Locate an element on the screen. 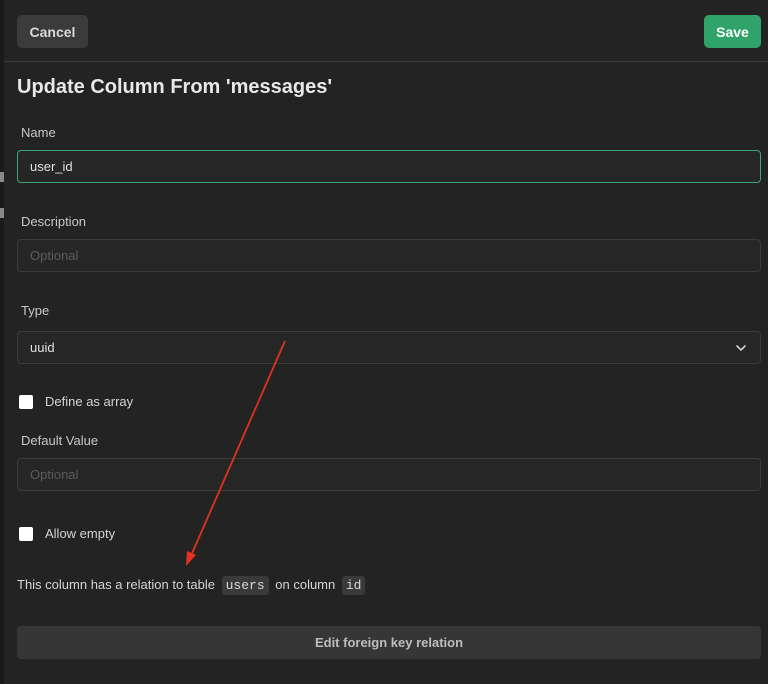 Image resolution: width=768 pixels, height=684 pixels. panel-title: Update Column From 'messages' is located at coordinates (175, 87).